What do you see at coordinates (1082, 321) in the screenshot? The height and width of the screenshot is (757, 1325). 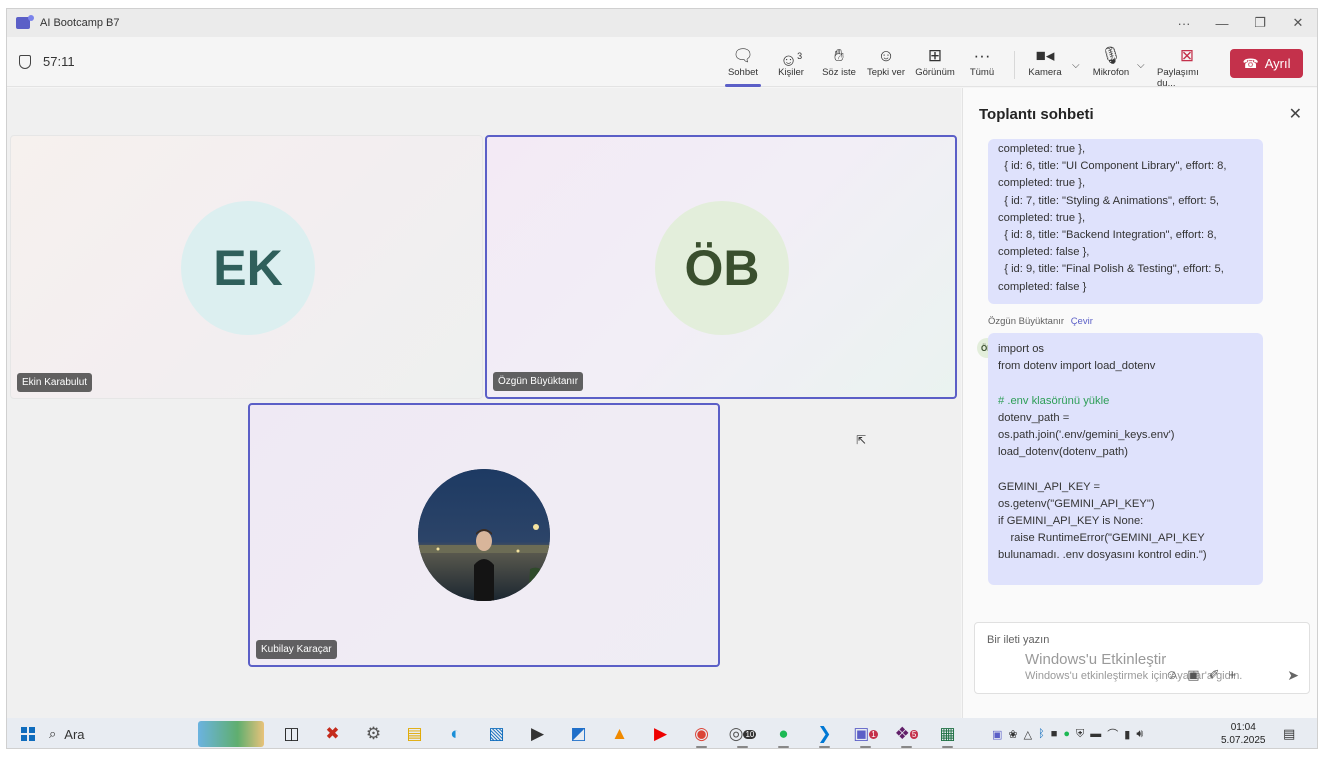 I see `translate-link: Çevir` at bounding box center [1082, 321].